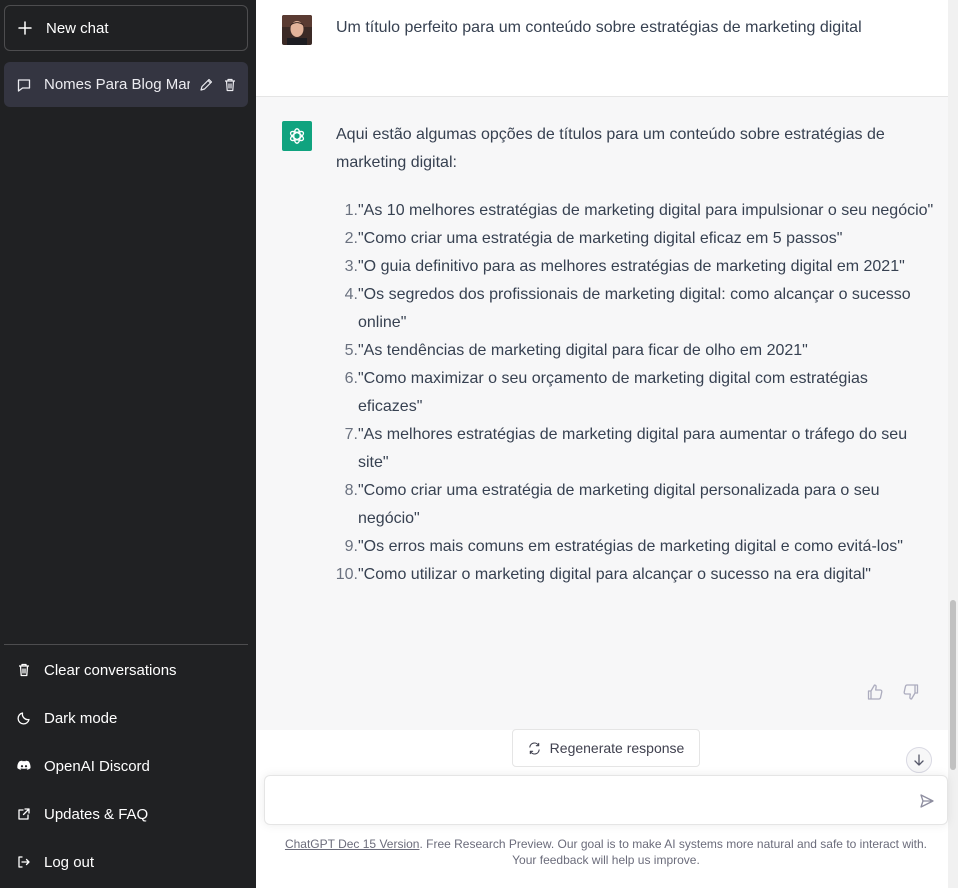 This screenshot has height=888, width=958. Describe the element at coordinates (911, 692) in the screenshot. I see `thumbs-down-icon` at that location.